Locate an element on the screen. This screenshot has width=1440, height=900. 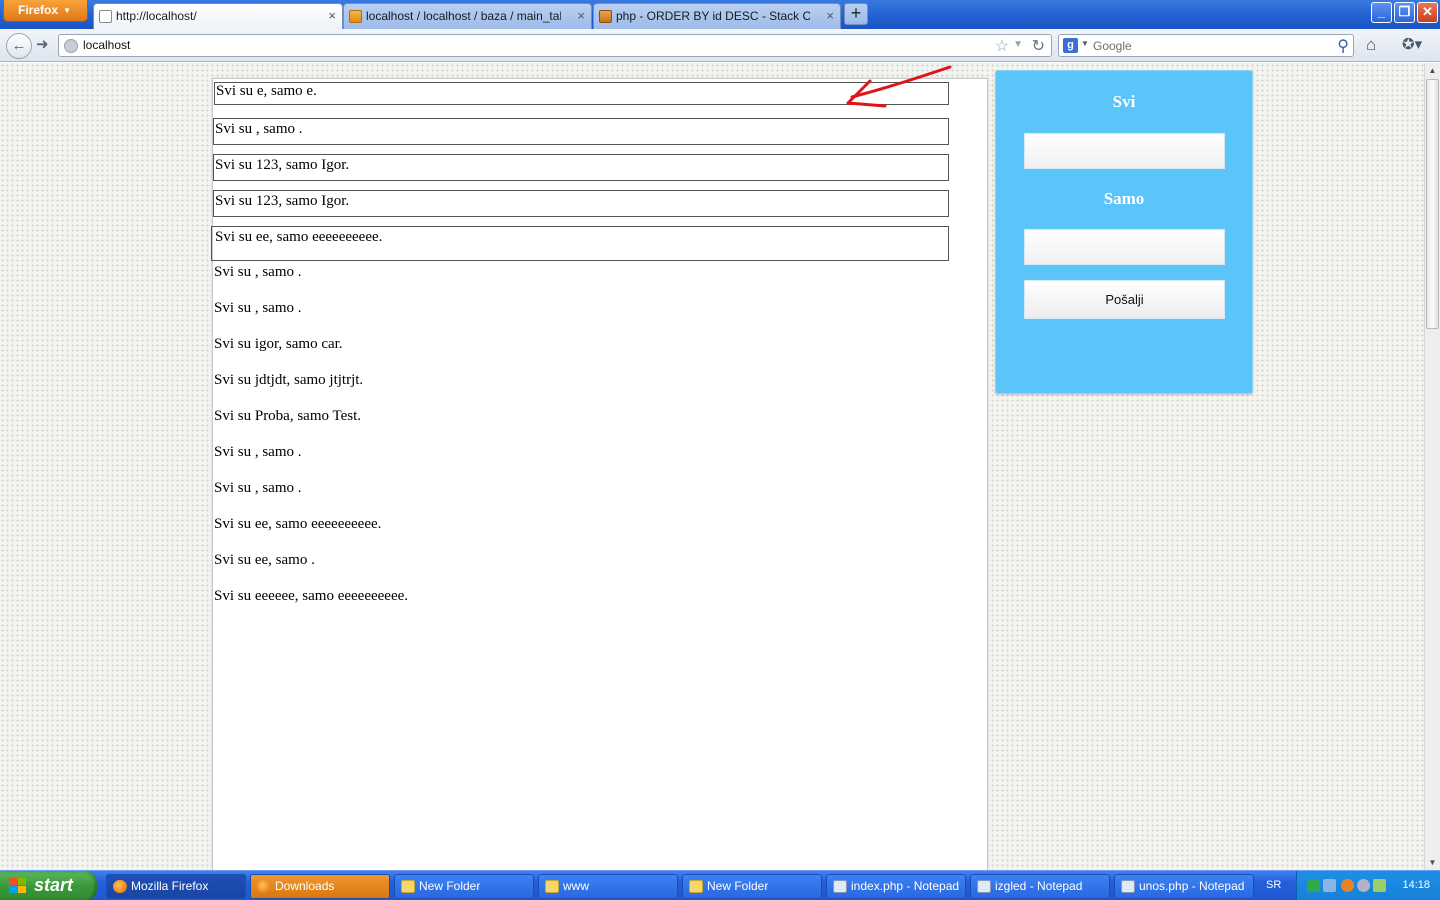
samo-input is located at coordinates (1124, 247).